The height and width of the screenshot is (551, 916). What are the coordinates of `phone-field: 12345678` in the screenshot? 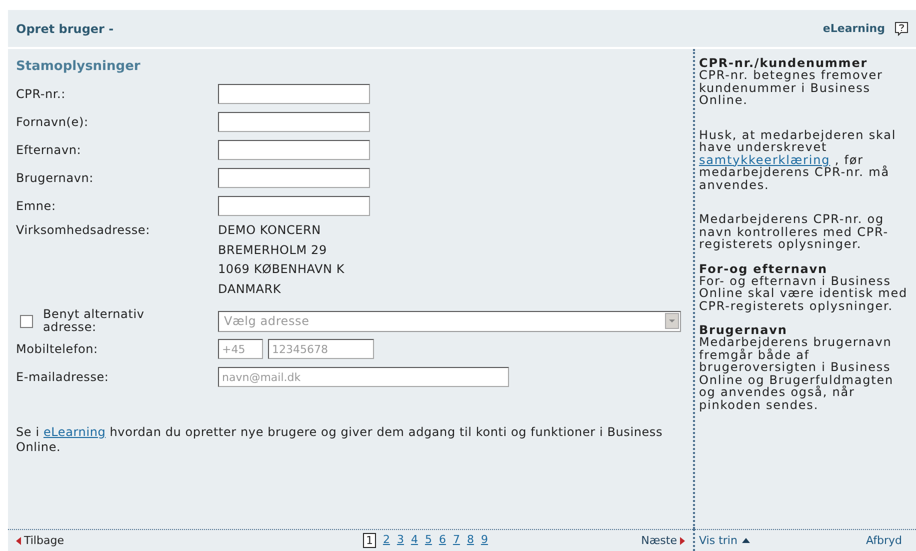 It's located at (321, 349).